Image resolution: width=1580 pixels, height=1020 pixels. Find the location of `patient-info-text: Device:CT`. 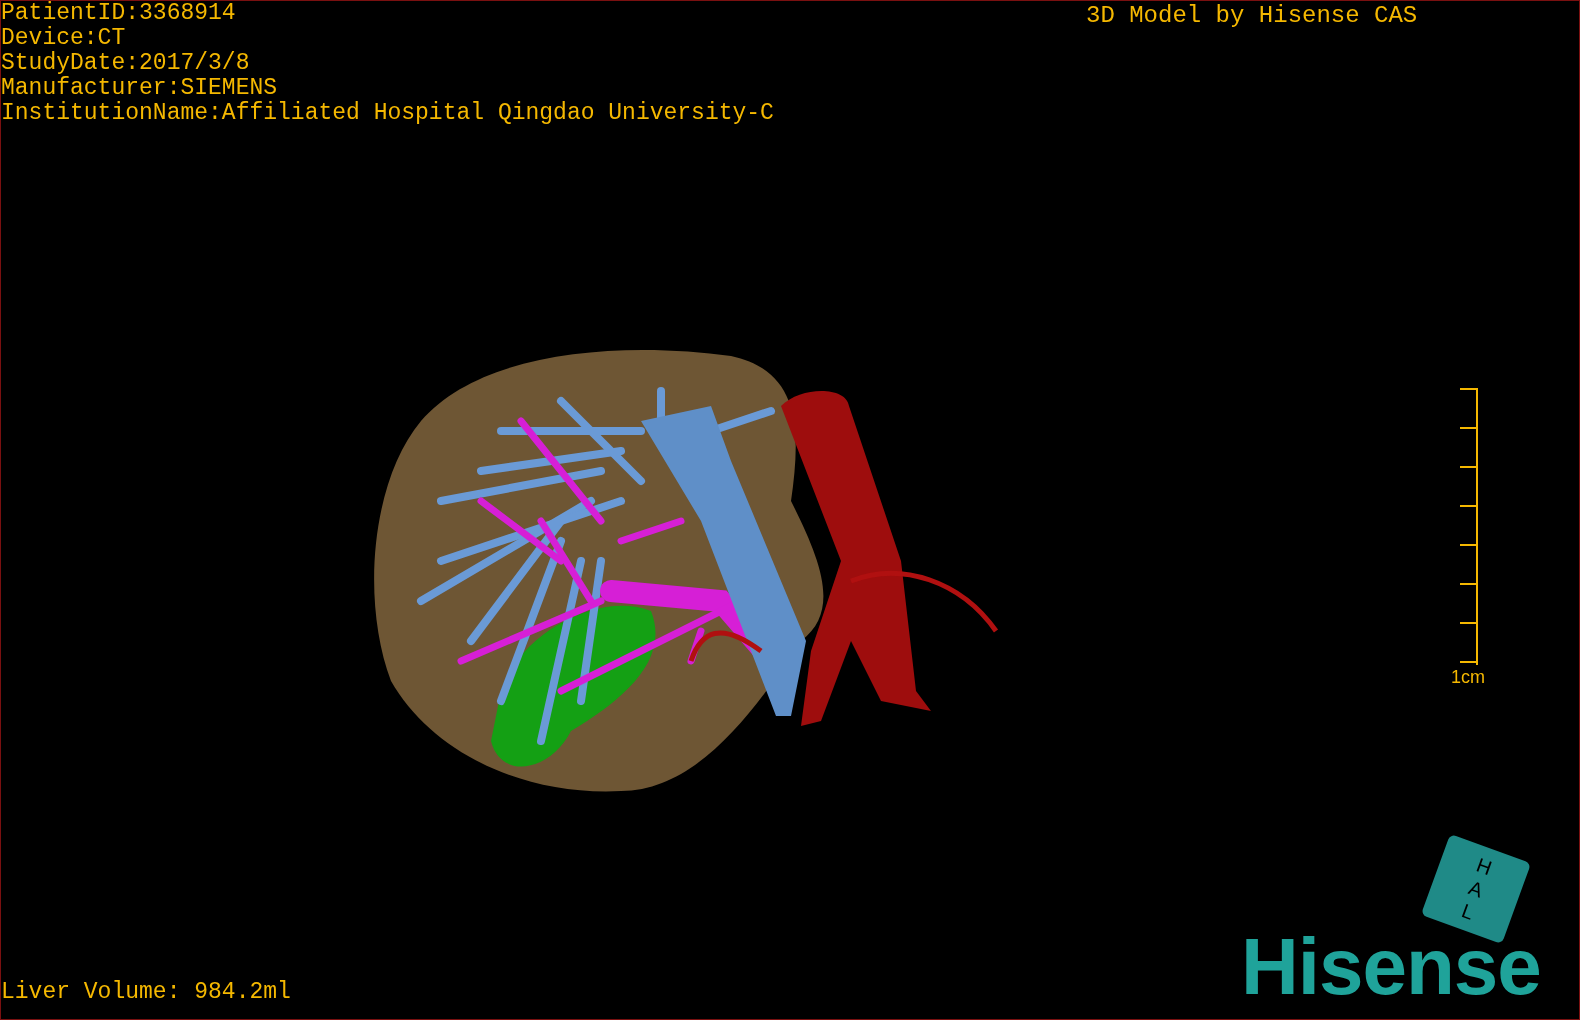

patient-info-text: Device:CT is located at coordinates (64, 38).